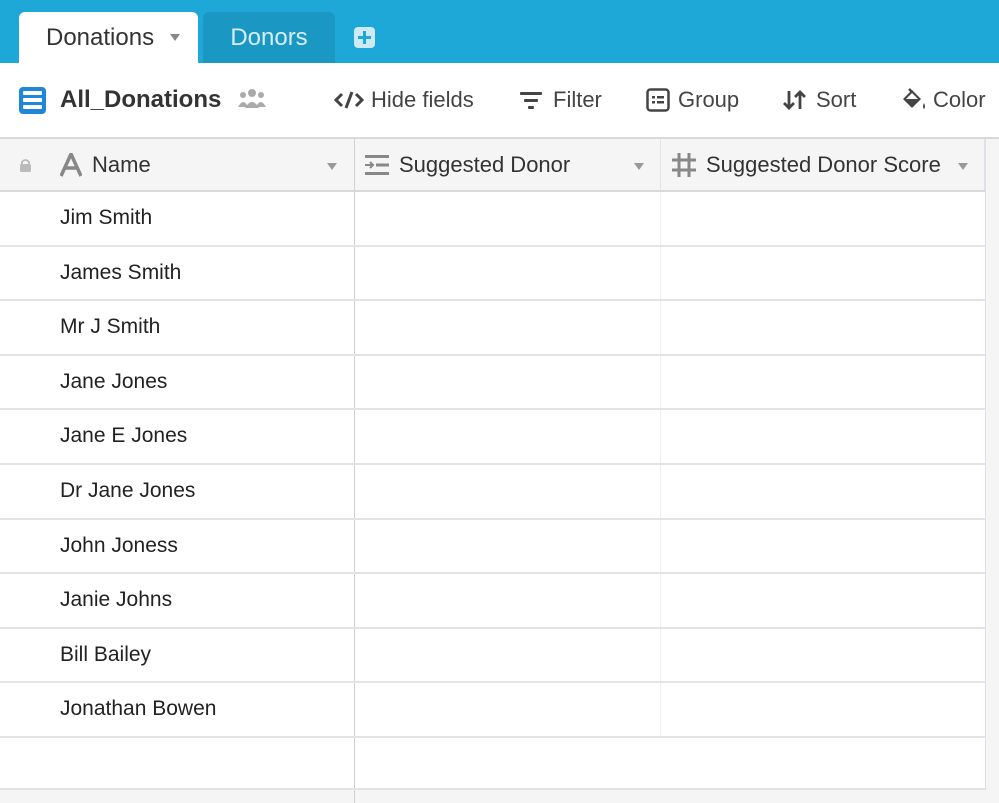 The height and width of the screenshot is (803, 999). I want to click on grid-right-edge, so click(992, 464).